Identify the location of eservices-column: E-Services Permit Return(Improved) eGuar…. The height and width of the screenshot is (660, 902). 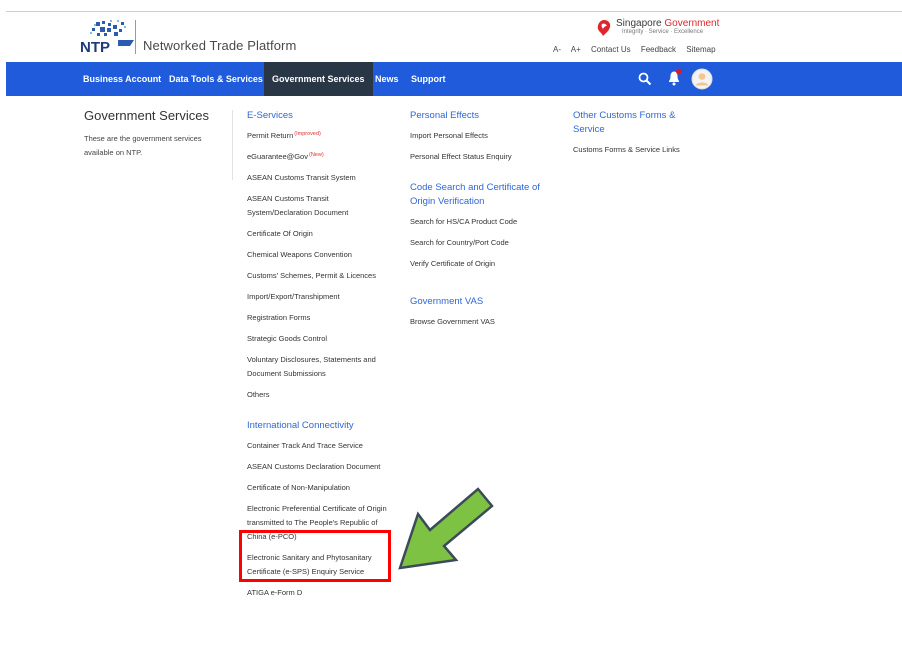
(318, 354).